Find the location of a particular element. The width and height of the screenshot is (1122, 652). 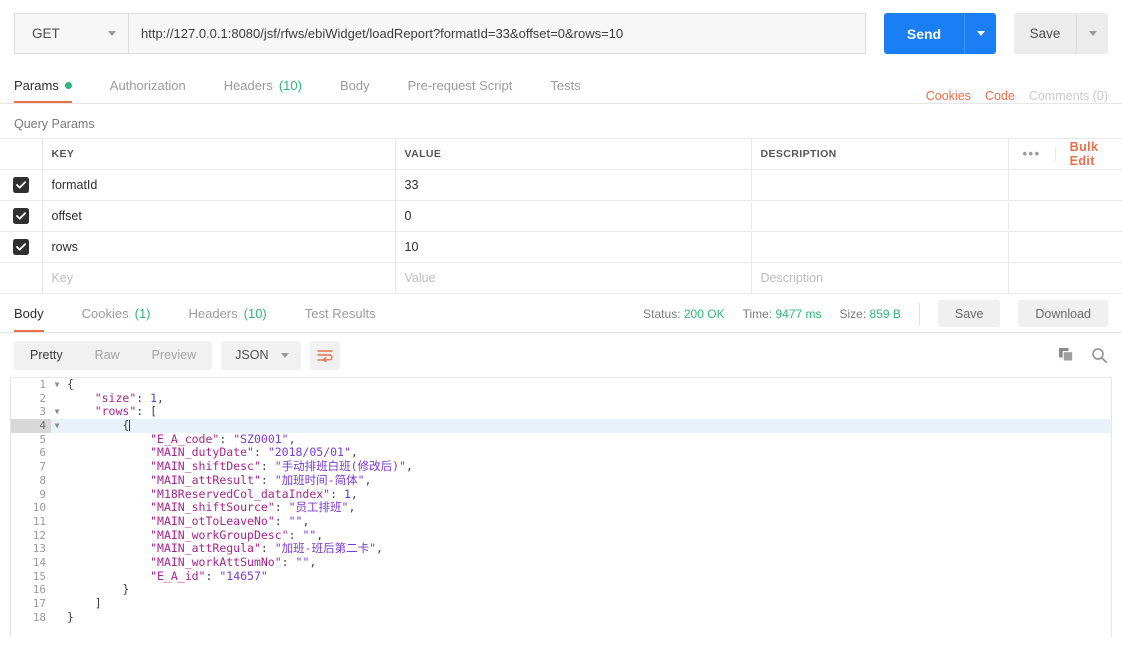

response-tab-test-results: Test Results is located at coordinates (340, 313).